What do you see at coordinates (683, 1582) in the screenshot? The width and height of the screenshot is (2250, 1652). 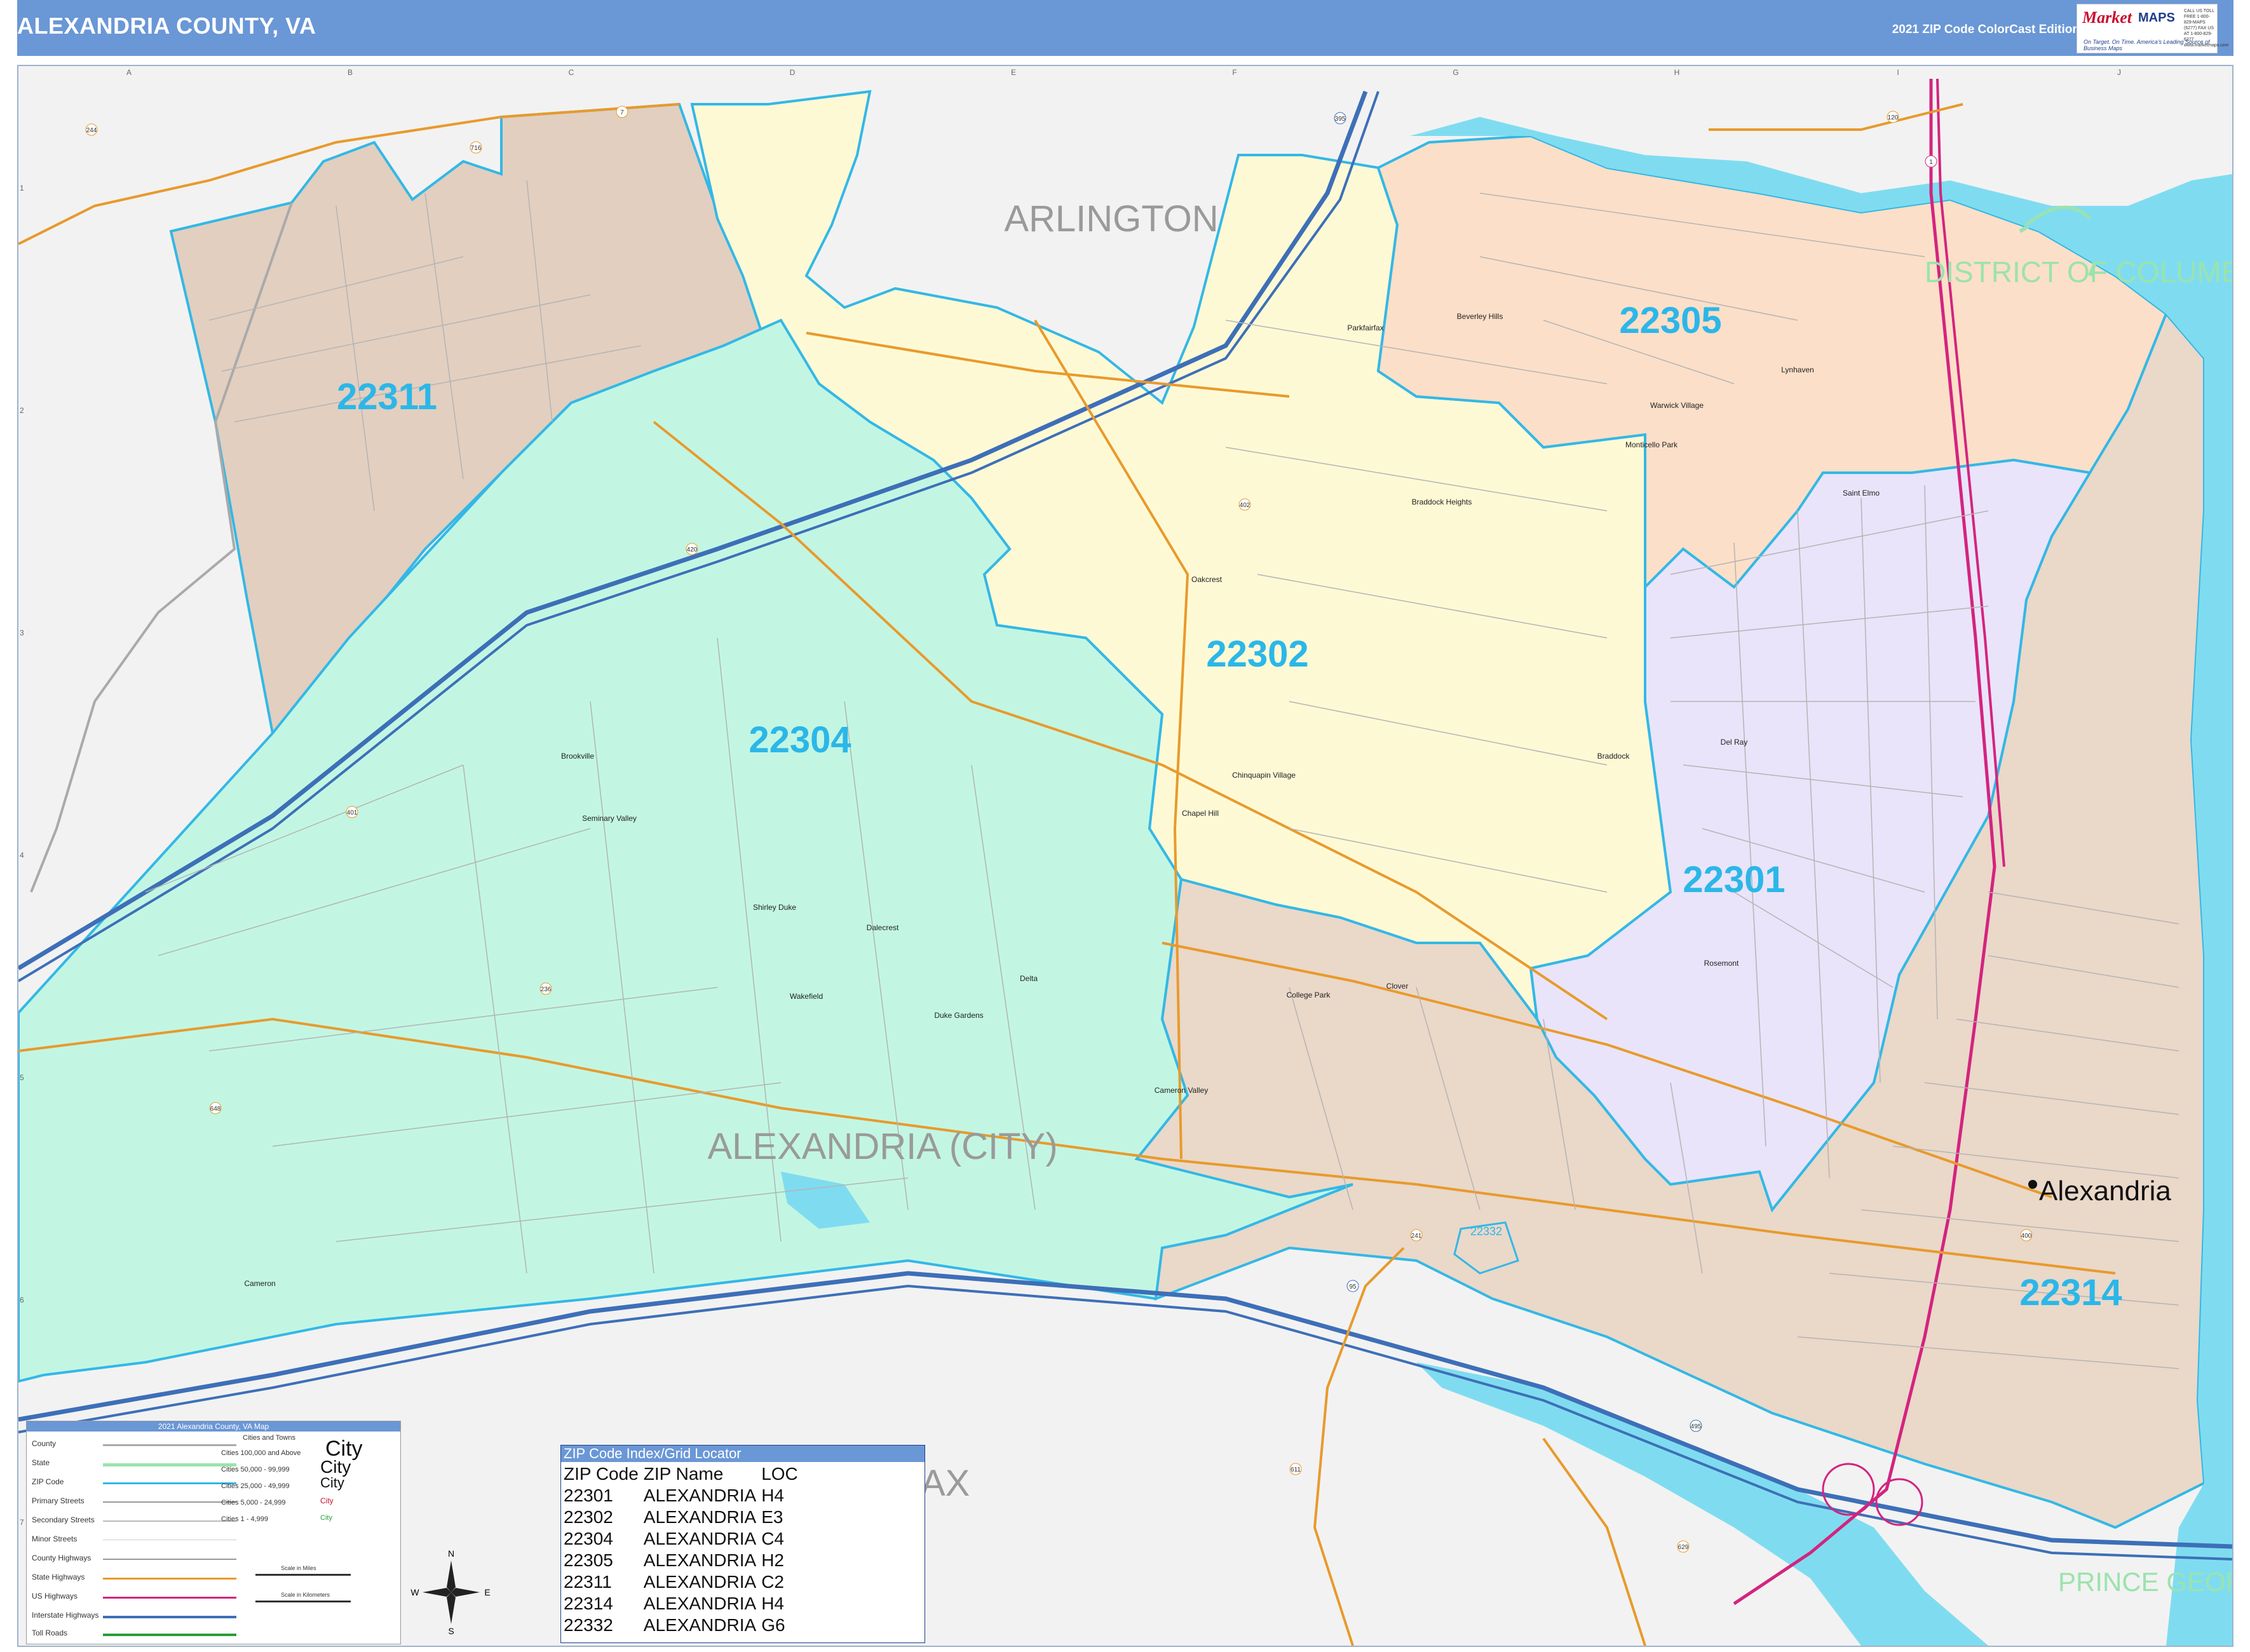 I see `table-row: 22311 ALEXANDRIA C2` at bounding box center [683, 1582].